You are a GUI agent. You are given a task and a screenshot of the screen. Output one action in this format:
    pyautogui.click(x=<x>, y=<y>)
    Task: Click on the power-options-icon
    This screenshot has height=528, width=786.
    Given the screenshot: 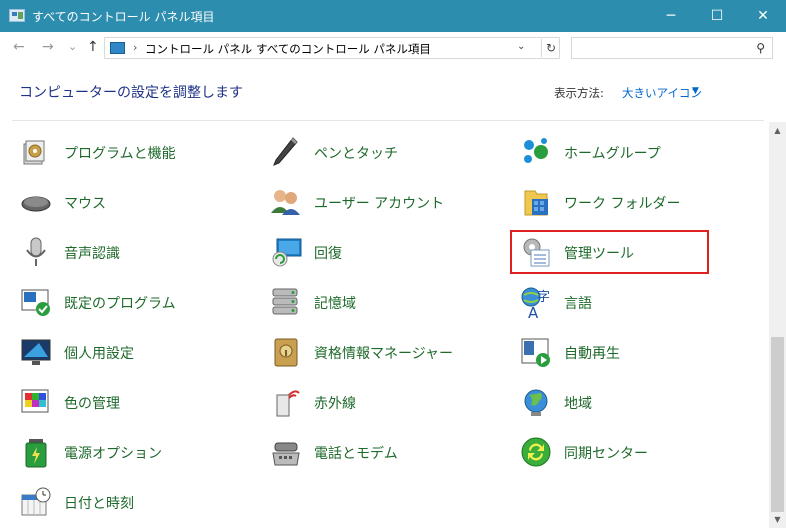 What is the action you would take?
    pyautogui.click(x=36, y=453)
    